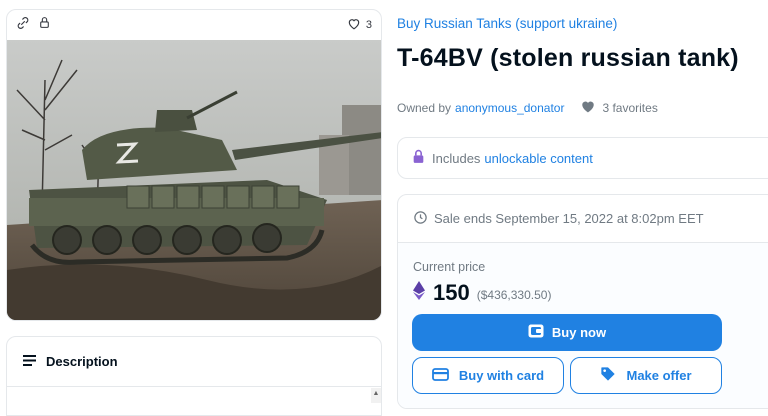 Image resolution: width=768 pixels, height=416 pixels. I want to click on make-offer-button: Make offer, so click(646, 375).